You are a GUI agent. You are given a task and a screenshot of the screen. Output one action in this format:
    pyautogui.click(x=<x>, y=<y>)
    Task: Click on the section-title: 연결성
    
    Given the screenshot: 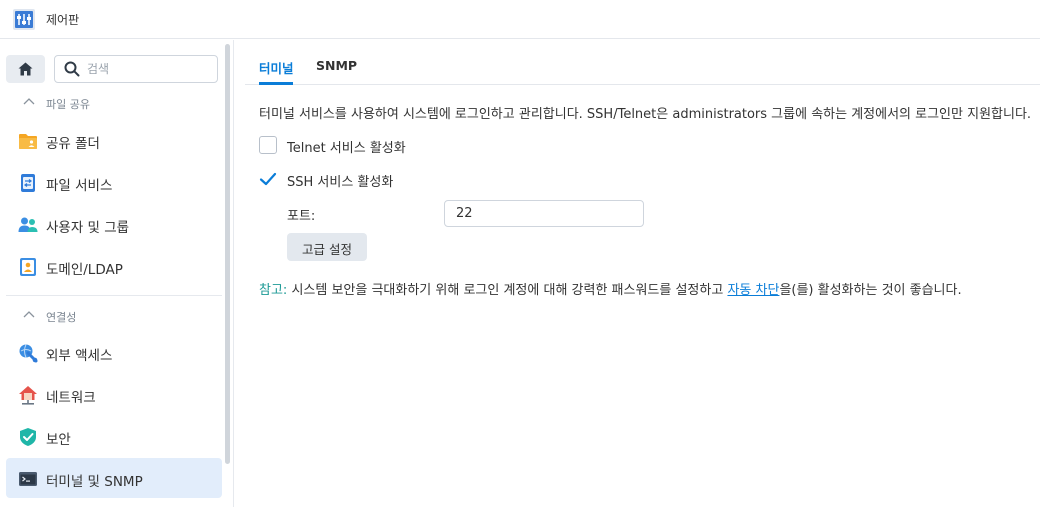 What is the action you would take?
    pyautogui.click(x=61, y=317)
    